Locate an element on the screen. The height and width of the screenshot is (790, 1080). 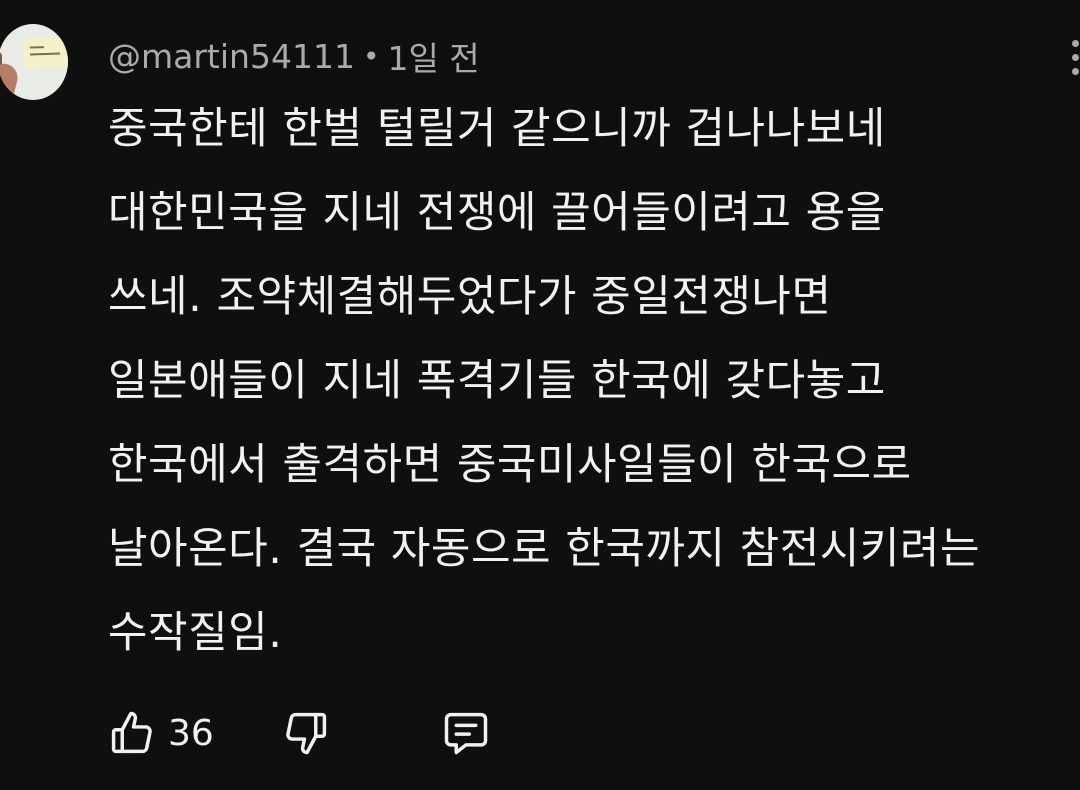
thumbs-up-icon is located at coordinates (131, 732).